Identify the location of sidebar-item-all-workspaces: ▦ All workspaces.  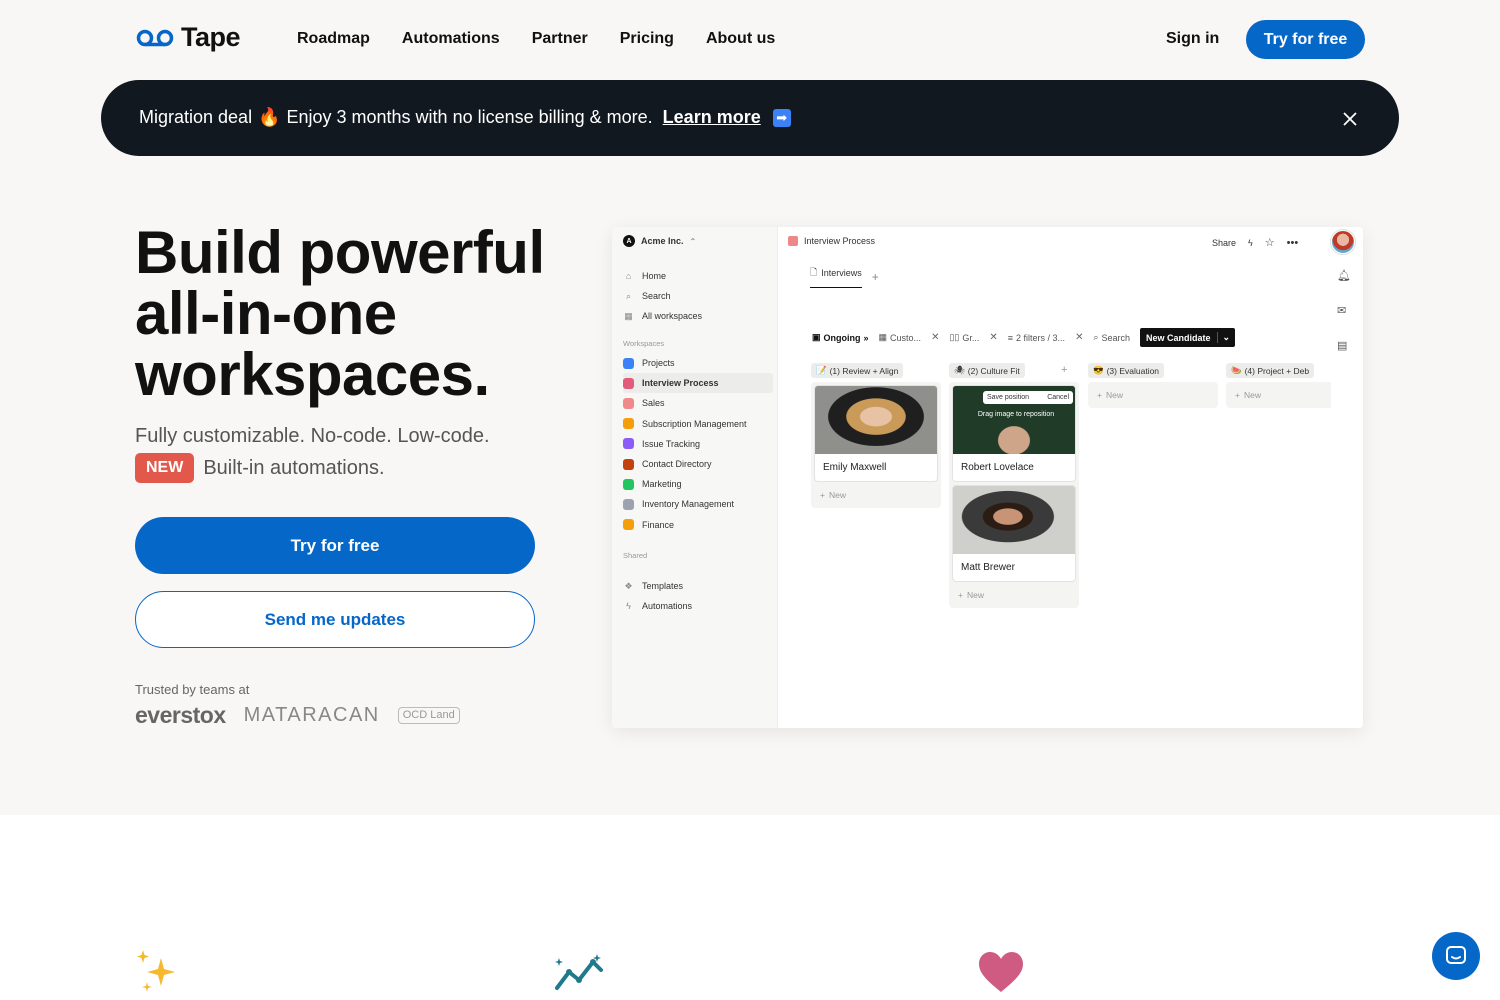
(662, 316).